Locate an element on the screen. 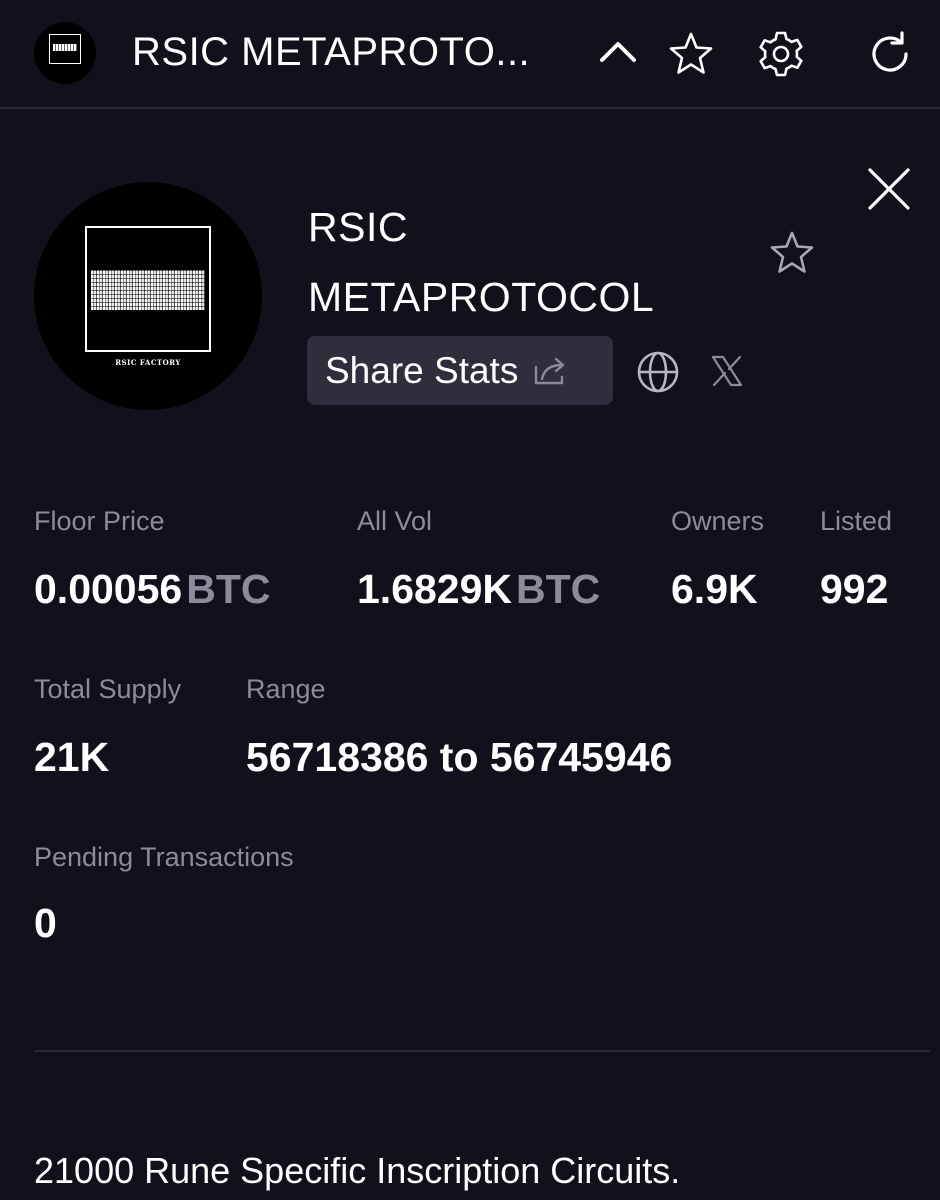  collection-name-line2: METAPROTOCOL is located at coordinates (481, 297).